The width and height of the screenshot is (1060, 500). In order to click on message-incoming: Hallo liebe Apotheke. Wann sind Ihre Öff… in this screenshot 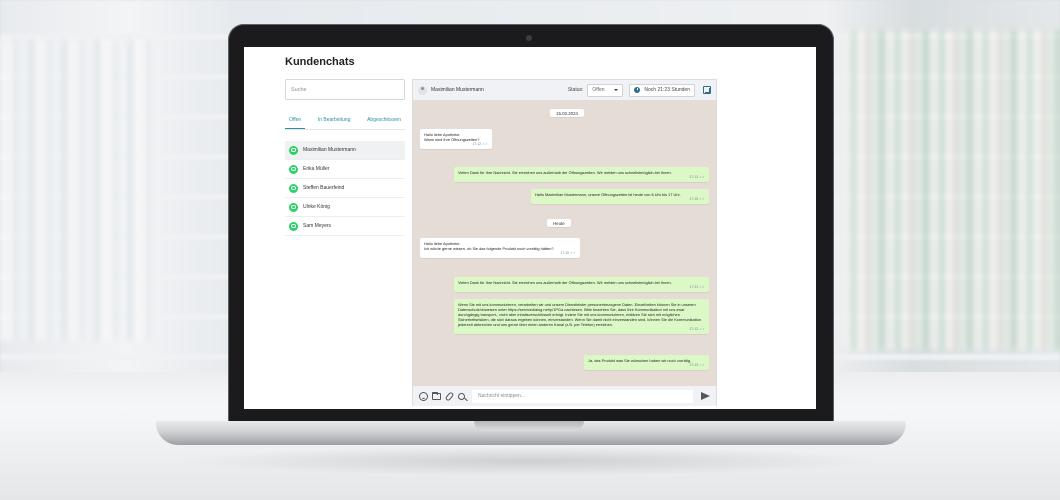, I will do `click(456, 139)`.